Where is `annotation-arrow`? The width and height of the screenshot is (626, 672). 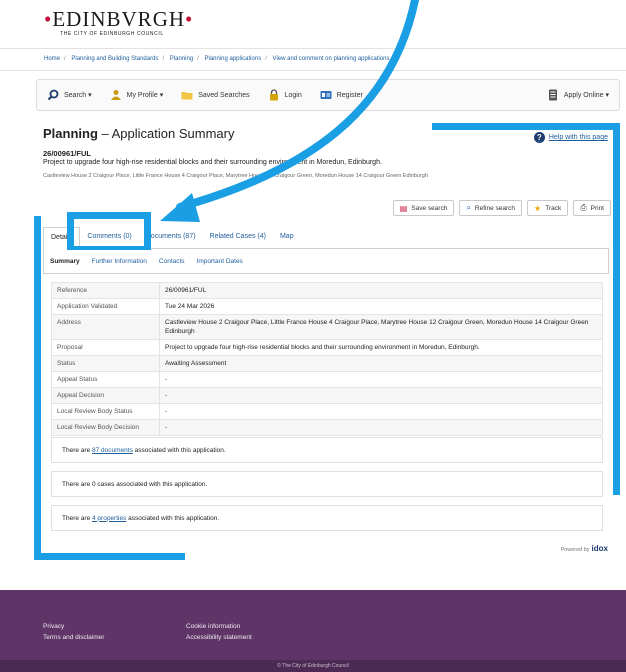 annotation-arrow is located at coordinates (289, 111).